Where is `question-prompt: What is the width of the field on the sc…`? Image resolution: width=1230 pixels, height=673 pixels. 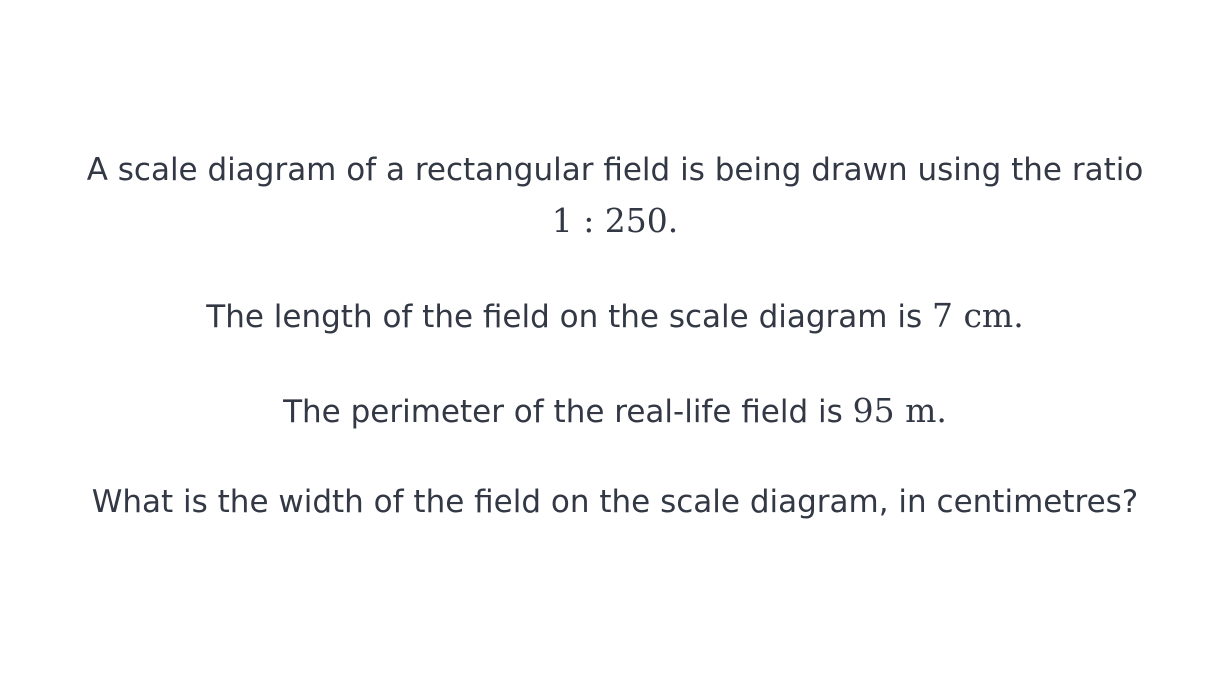
question-prompt: What is the width of the field on the sc… is located at coordinates (615, 502).